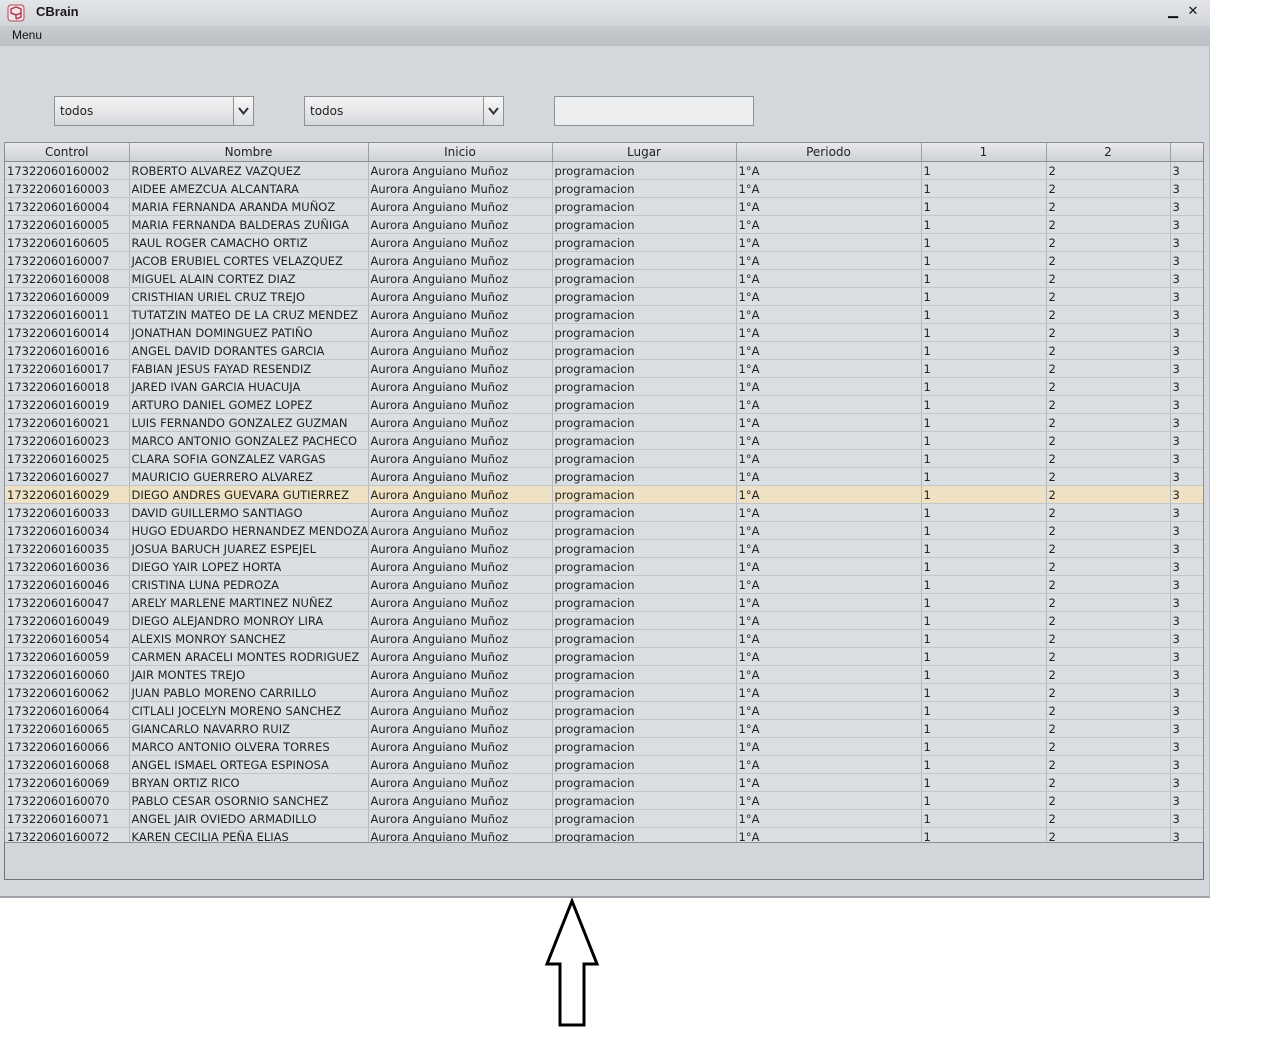  What do you see at coordinates (1173, 12) in the screenshot?
I see `minimize-button: ▁` at bounding box center [1173, 12].